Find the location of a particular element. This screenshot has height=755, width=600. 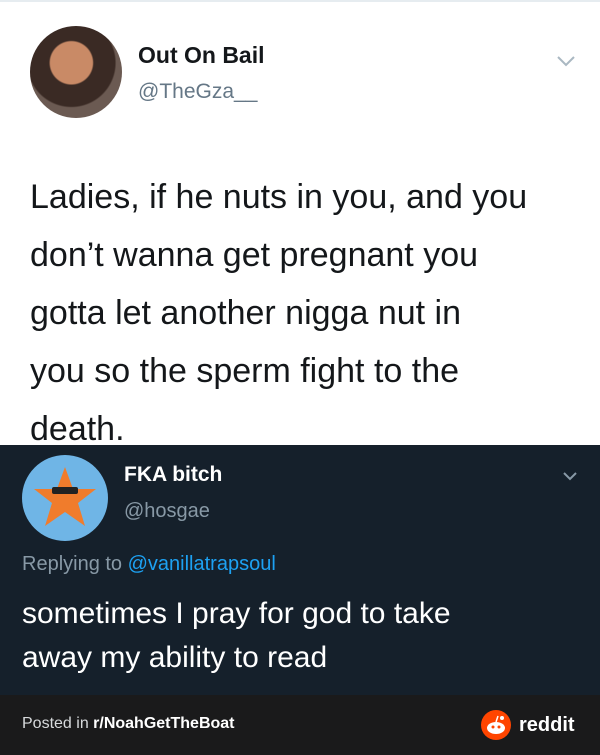

posted-in: Posted in r/NoahGetTheBoat is located at coordinates (128, 724).